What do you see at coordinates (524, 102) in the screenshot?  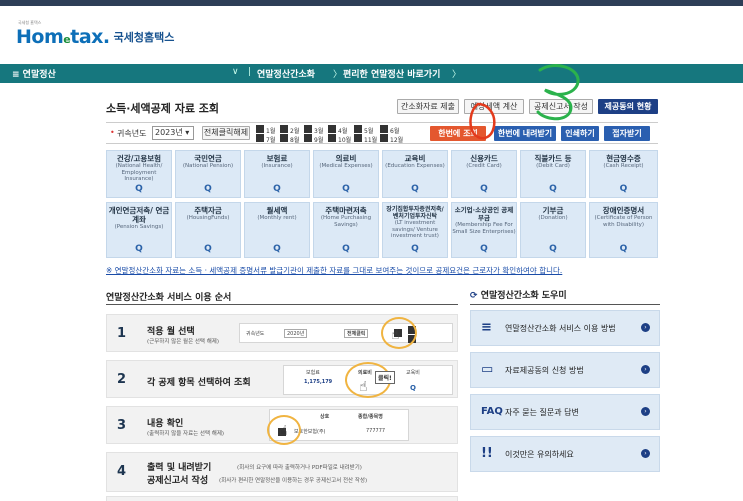 I see `annotation-overlay` at bounding box center [524, 102].